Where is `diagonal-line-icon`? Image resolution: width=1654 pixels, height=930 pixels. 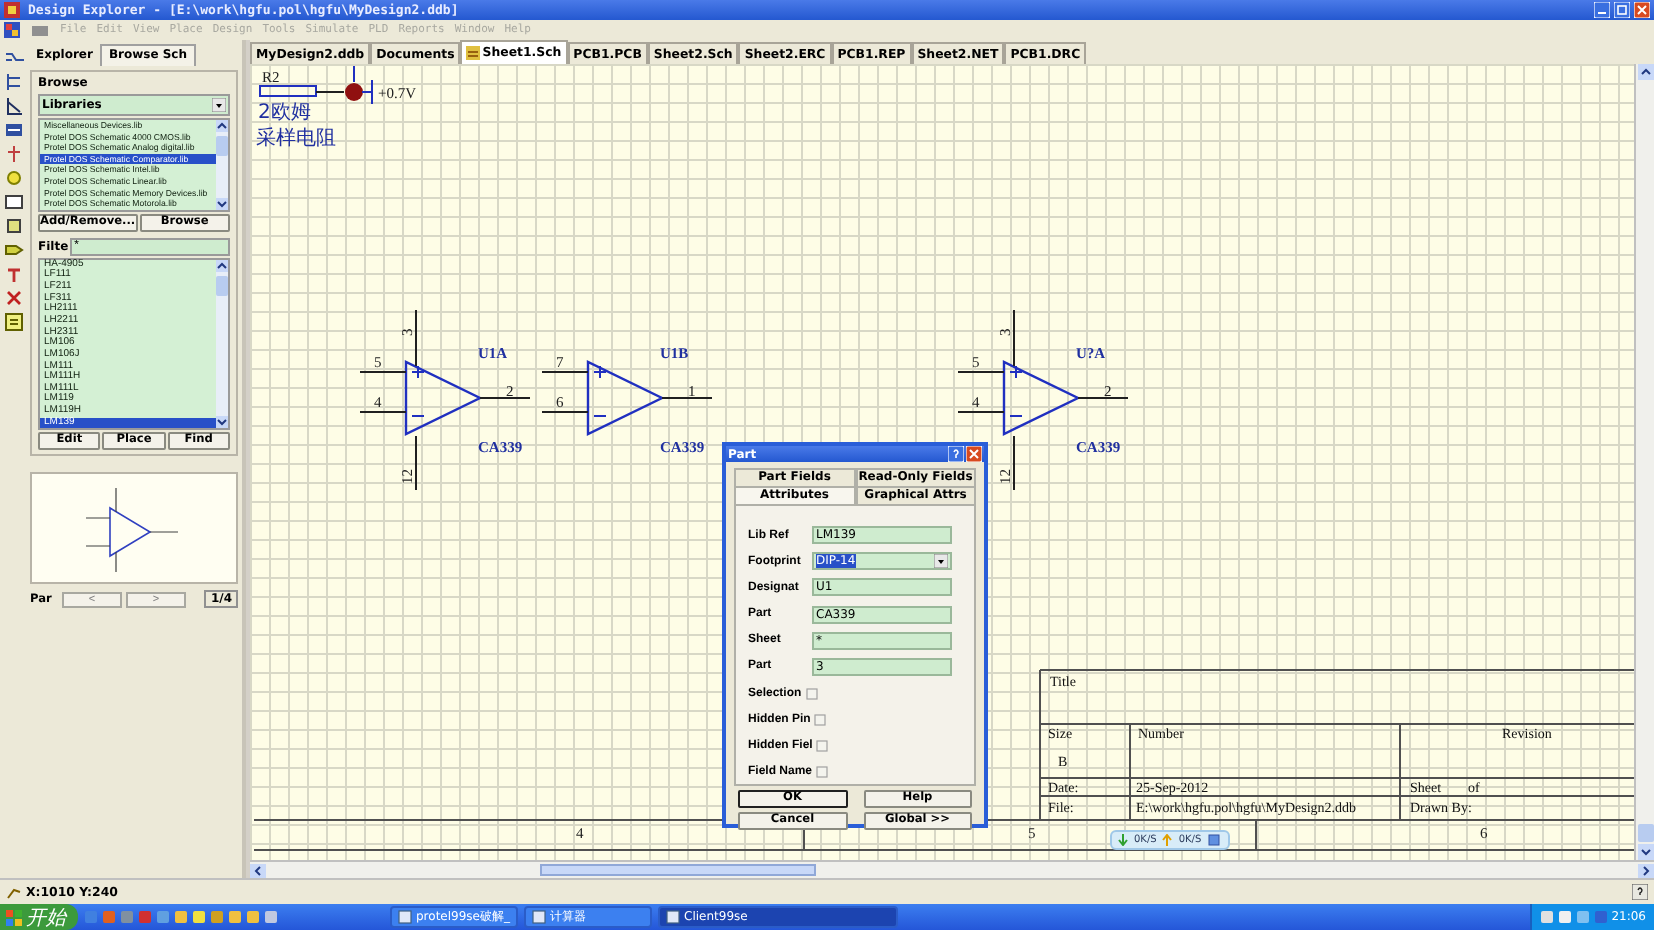 diagonal-line-icon is located at coordinates (13, 106).